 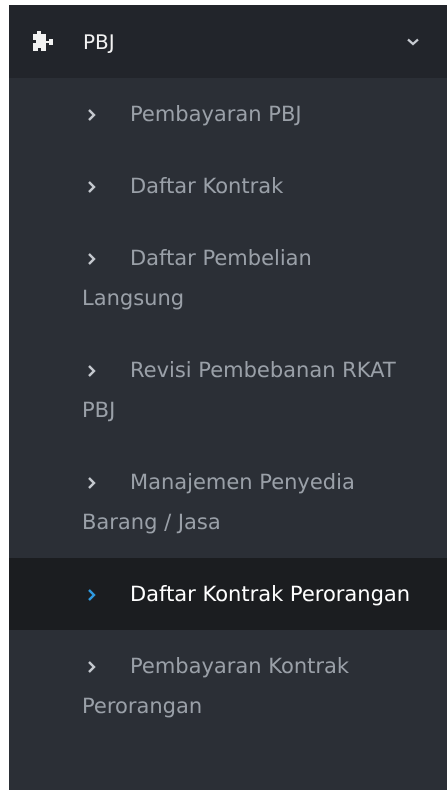 What do you see at coordinates (228, 41) in the screenshot?
I see `menu-header: PBJ` at bounding box center [228, 41].